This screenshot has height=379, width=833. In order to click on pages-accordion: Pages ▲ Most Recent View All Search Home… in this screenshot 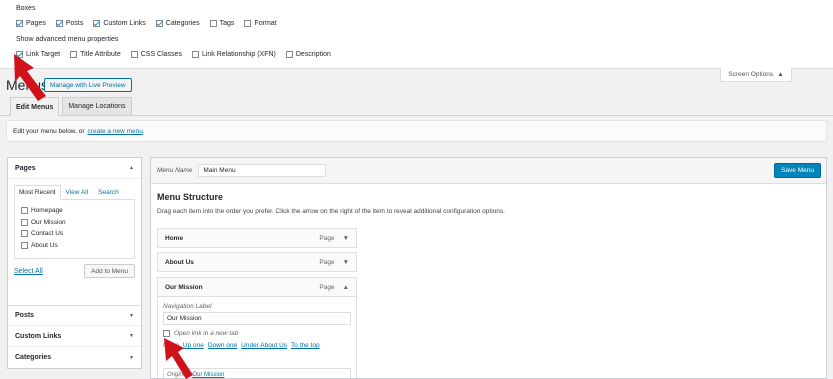, I will do `click(74, 263)`.